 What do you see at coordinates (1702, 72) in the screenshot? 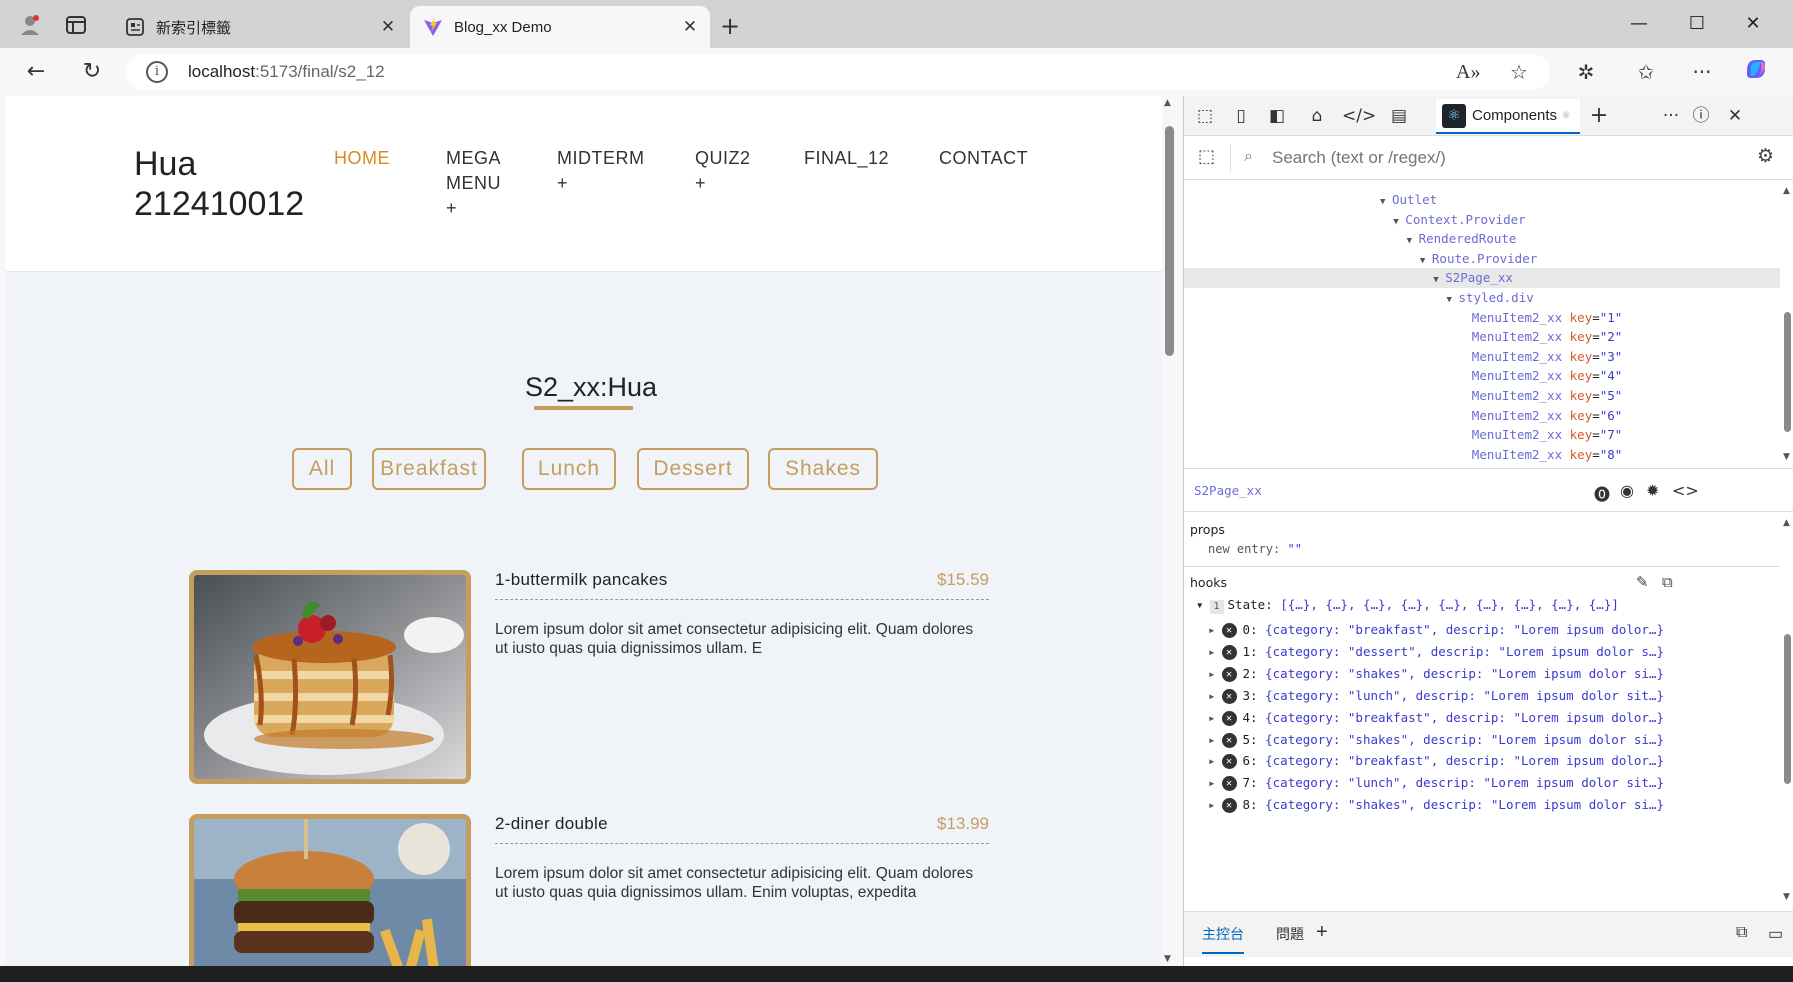
I see `more-menu-icon: ···` at bounding box center [1702, 72].